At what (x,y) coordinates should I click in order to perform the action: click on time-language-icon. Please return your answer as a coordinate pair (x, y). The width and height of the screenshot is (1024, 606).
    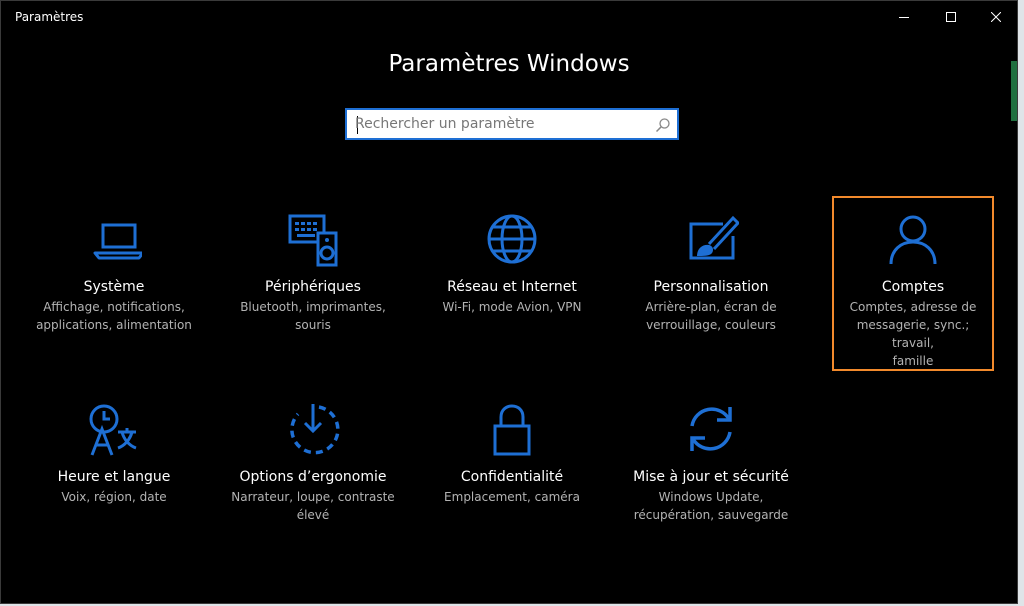
    Looking at the image, I should click on (114, 431).